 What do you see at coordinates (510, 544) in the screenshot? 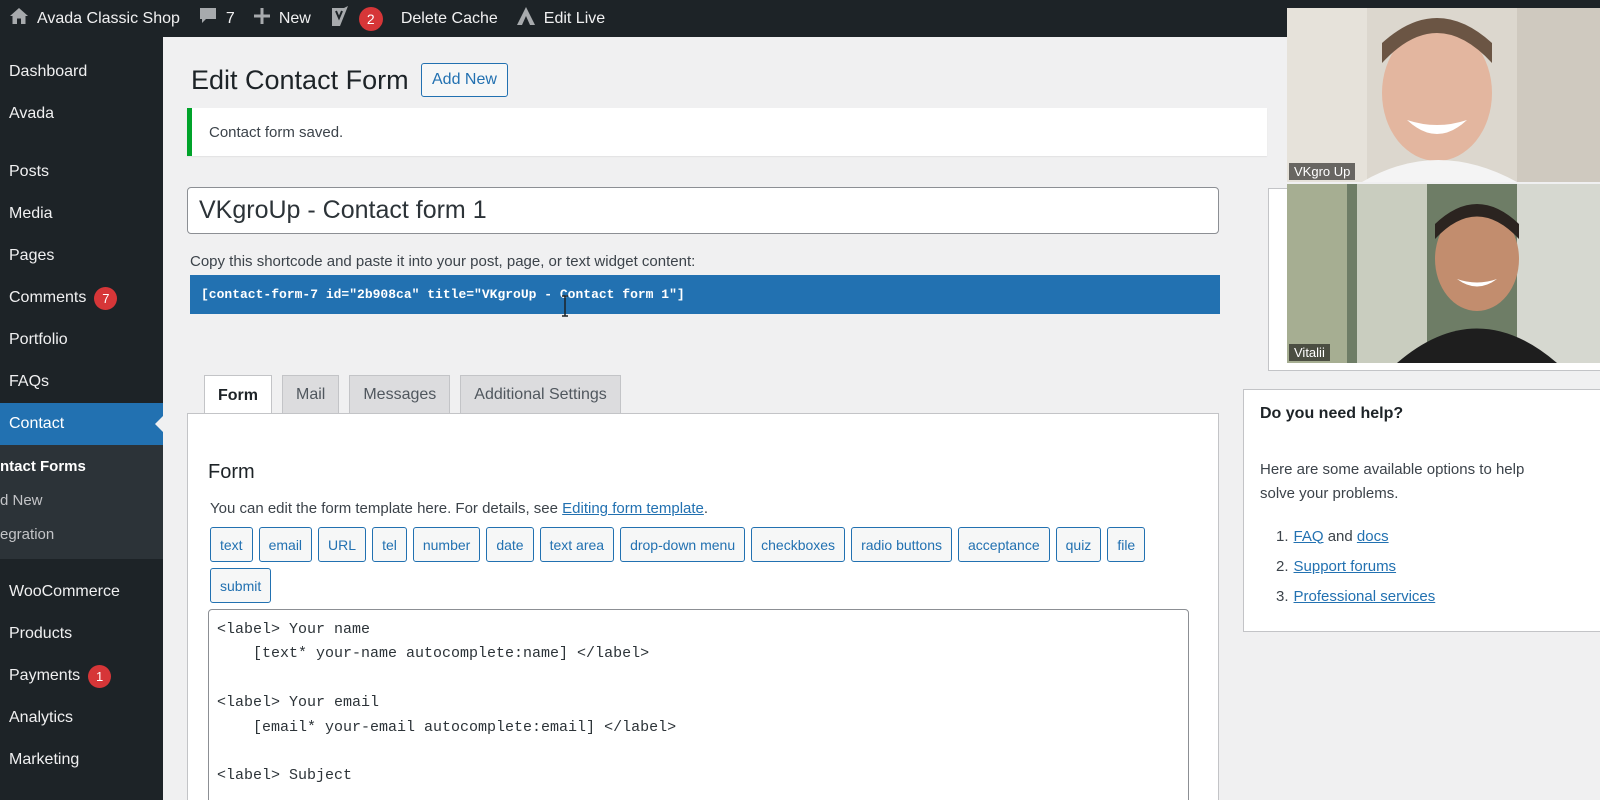
I see `tag-button-date: date` at bounding box center [510, 544].